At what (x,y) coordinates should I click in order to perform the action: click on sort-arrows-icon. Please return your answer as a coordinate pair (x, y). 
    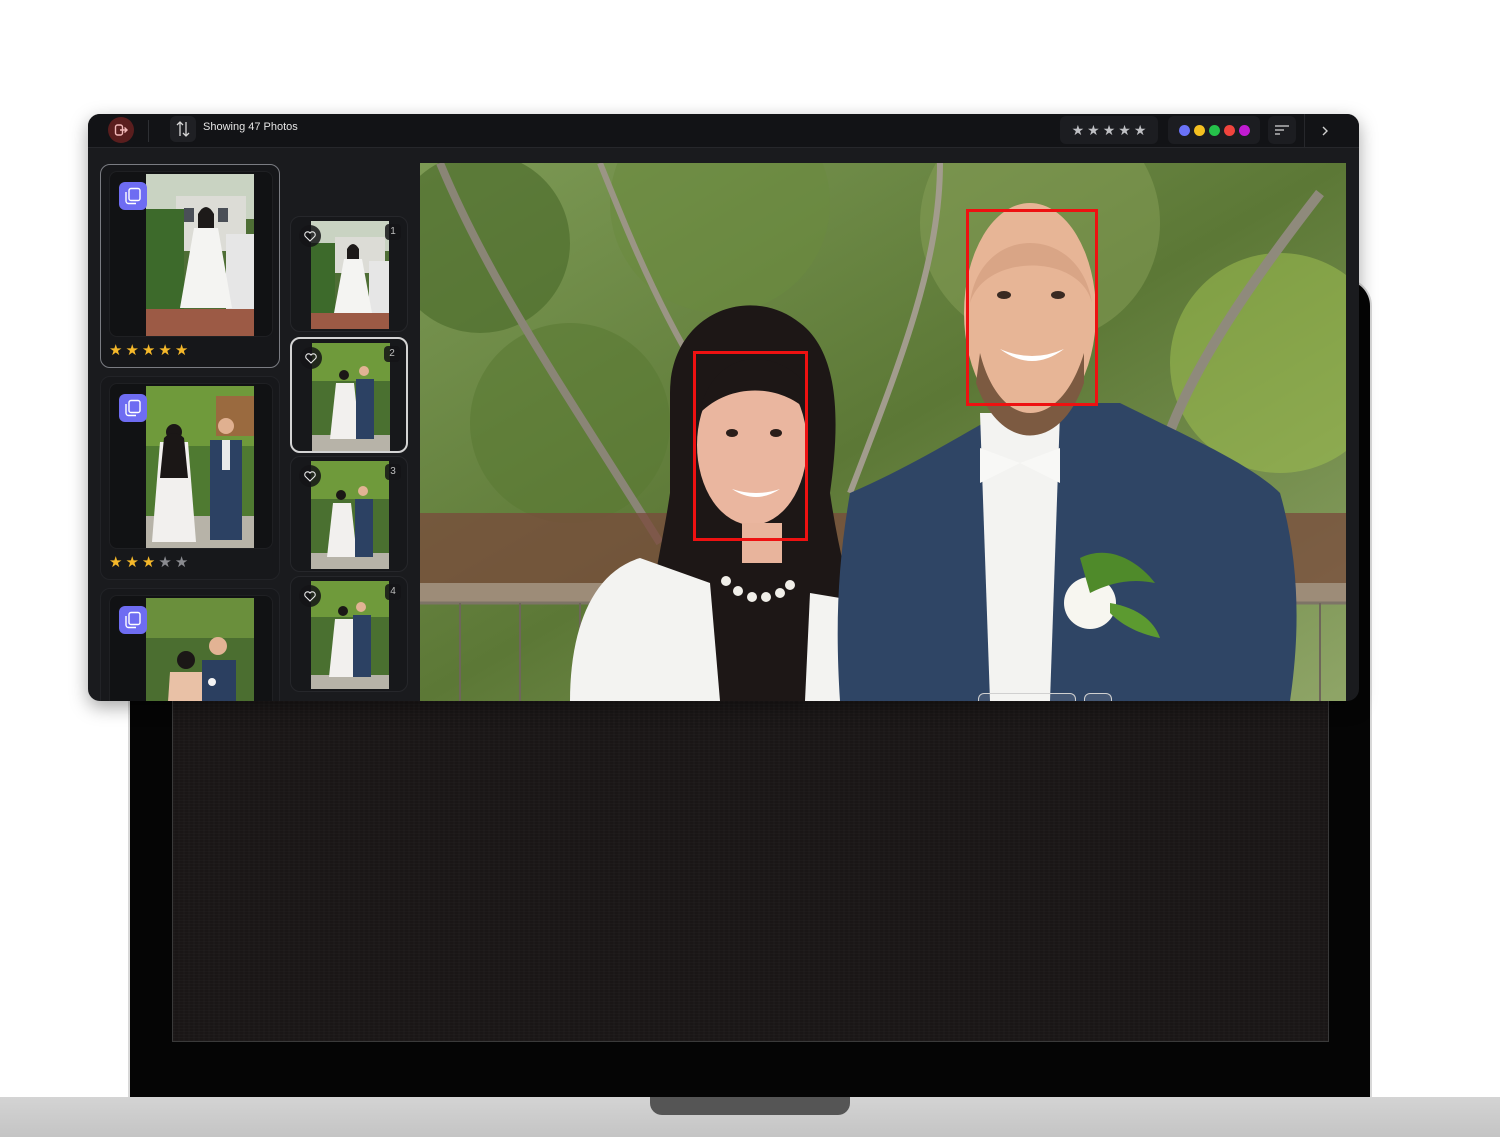
    Looking at the image, I should click on (183, 129).